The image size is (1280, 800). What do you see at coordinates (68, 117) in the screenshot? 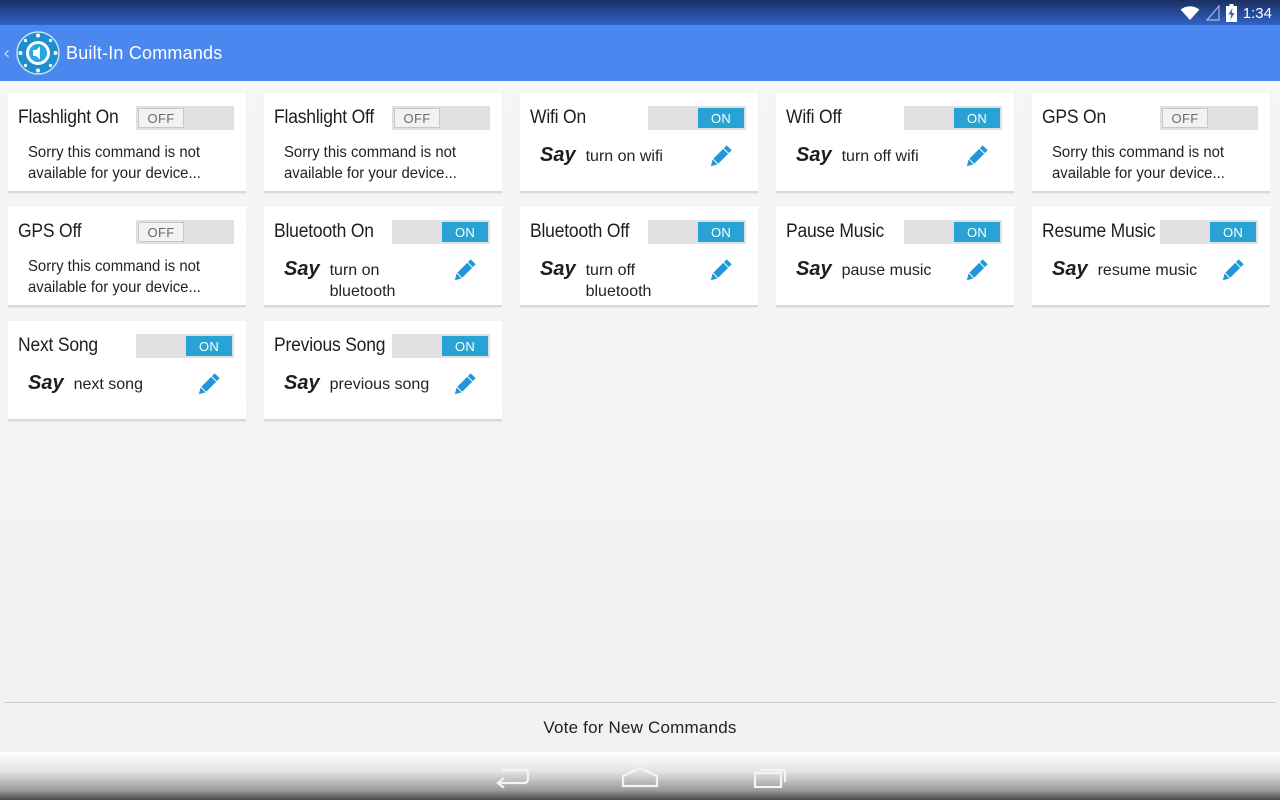
I see `command-title: Flashlight On` at bounding box center [68, 117].